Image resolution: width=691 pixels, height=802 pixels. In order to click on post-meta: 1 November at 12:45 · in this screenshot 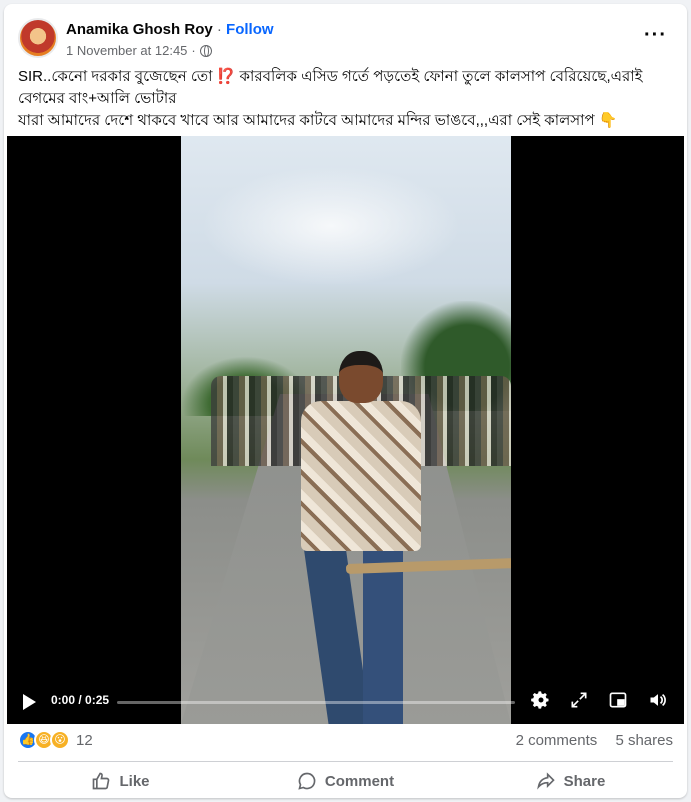, I will do `click(139, 50)`.